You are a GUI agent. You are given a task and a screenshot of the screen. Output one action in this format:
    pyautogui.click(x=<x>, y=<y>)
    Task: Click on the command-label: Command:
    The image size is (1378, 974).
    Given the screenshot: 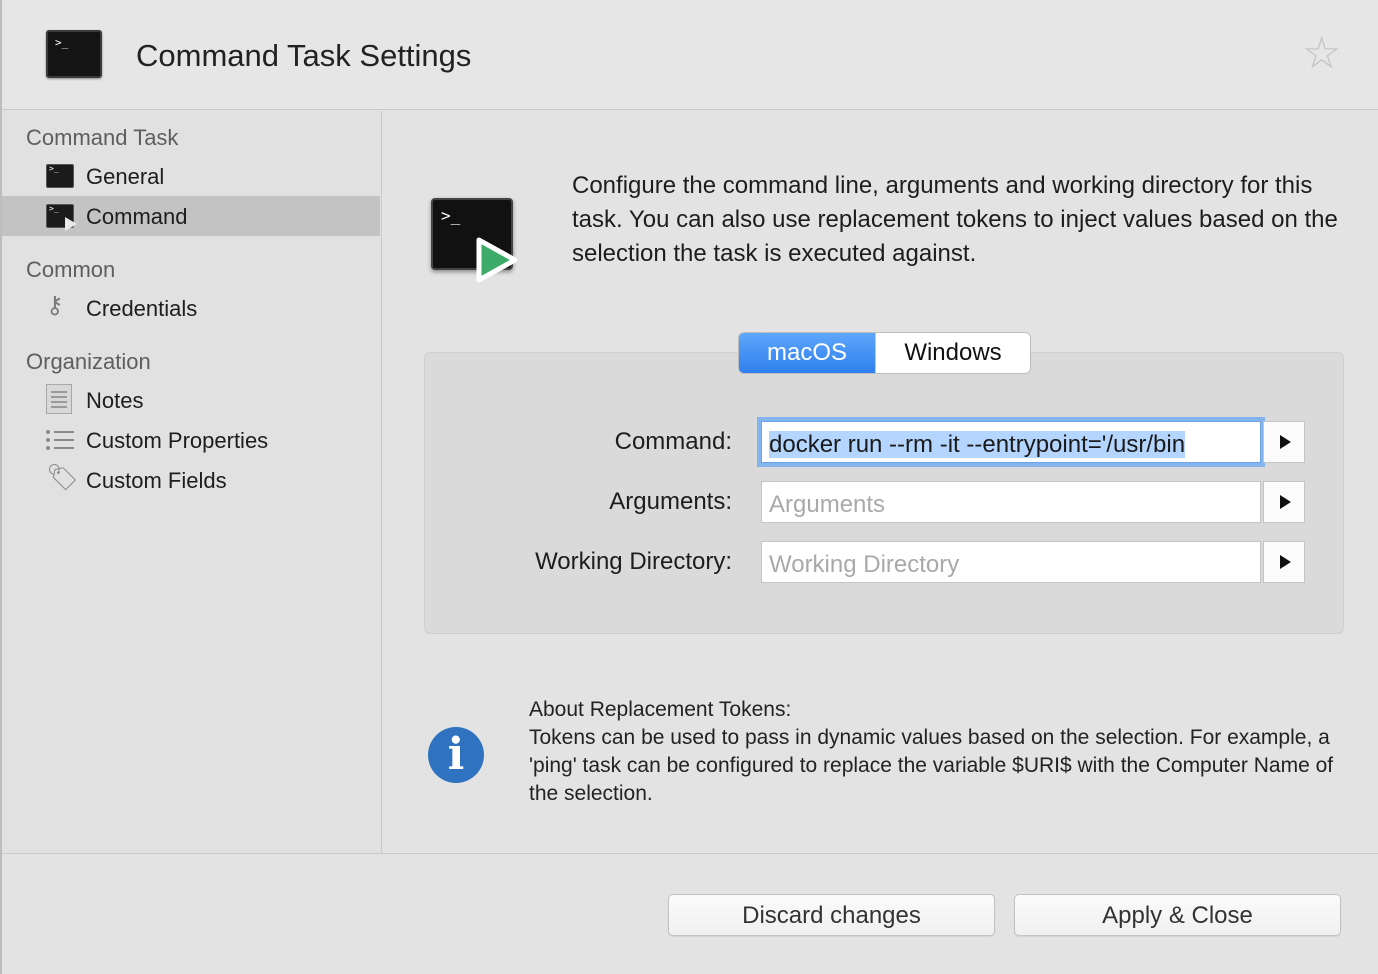 What is the action you would take?
    pyautogui.click(x=673, y=441)
    